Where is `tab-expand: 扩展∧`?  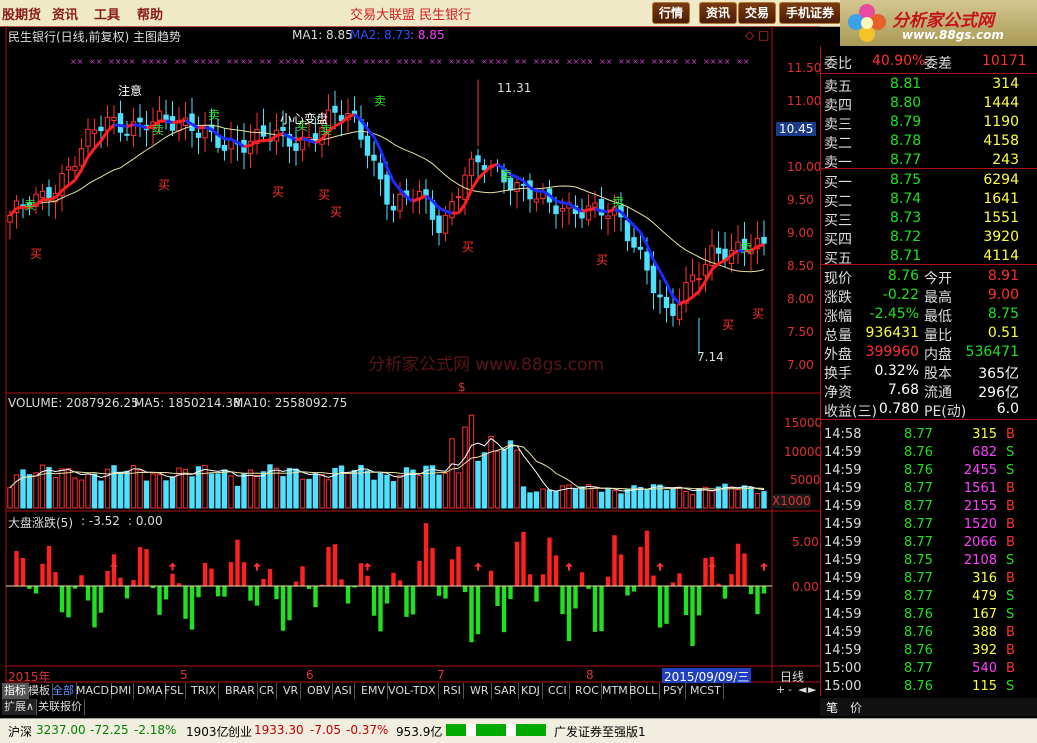
tab-expand: 扩展∧ is located at coordinates (19, 707).